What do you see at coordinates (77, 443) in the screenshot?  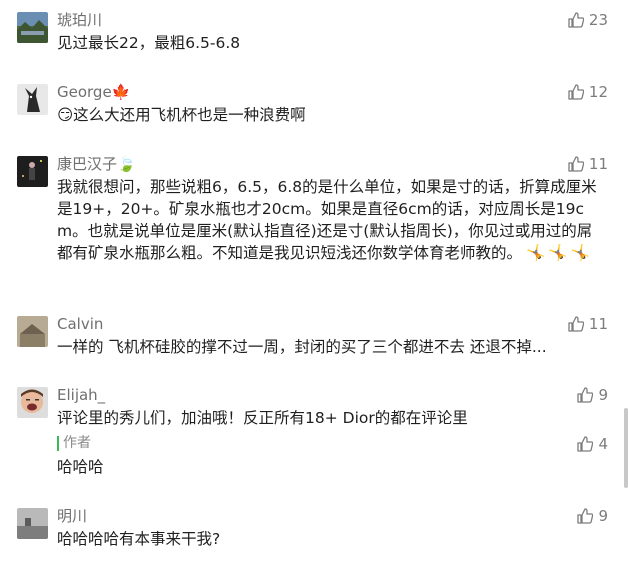 I see `author-label: 作者` at bounding box center [77, 443].